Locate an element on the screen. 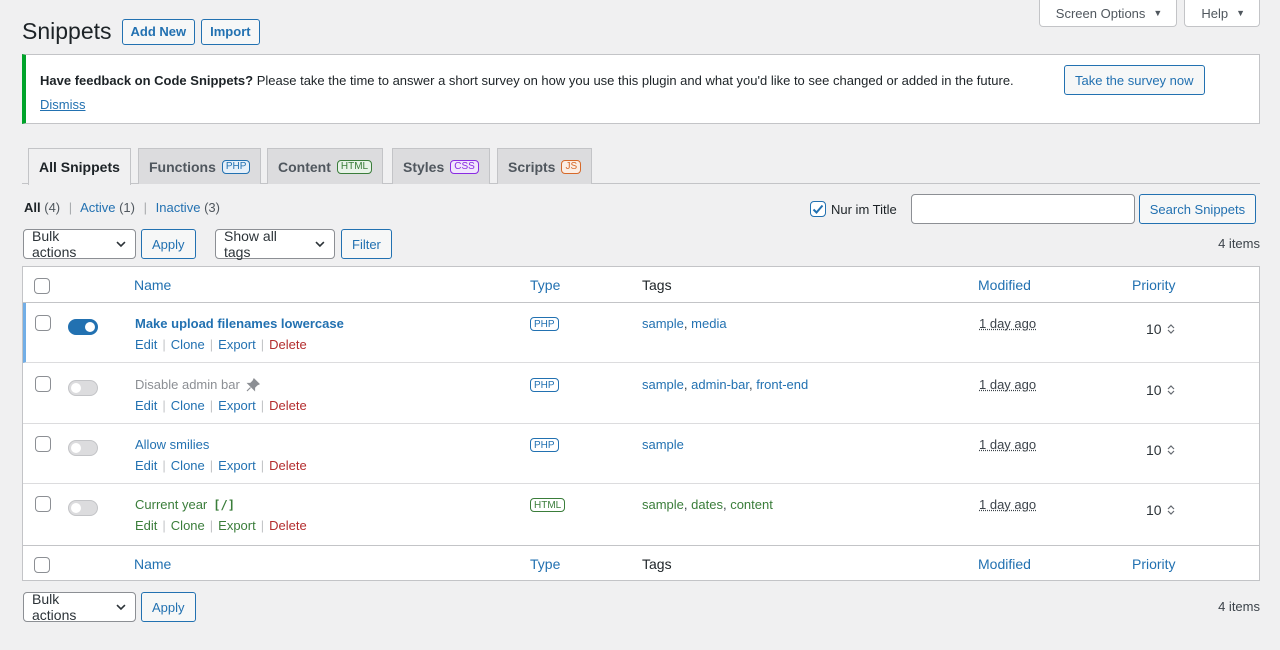 The width and height of the screenshot is (1280, 650). tag-link: content is located at coordinates (751, 504).